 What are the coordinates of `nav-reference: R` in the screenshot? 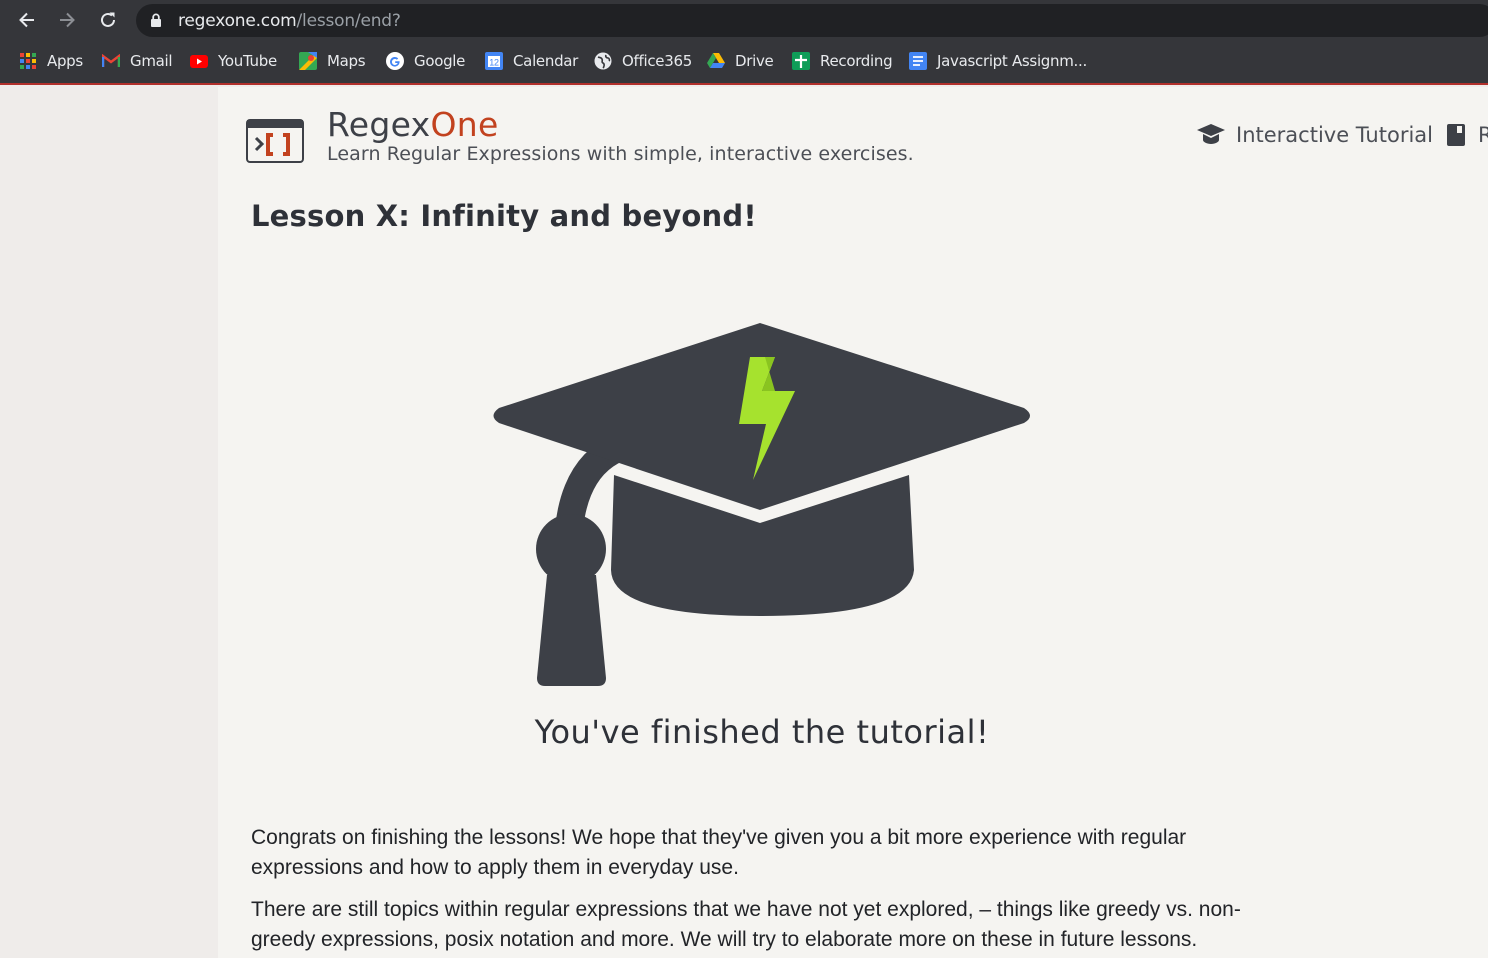 It's located at (1467, 135).